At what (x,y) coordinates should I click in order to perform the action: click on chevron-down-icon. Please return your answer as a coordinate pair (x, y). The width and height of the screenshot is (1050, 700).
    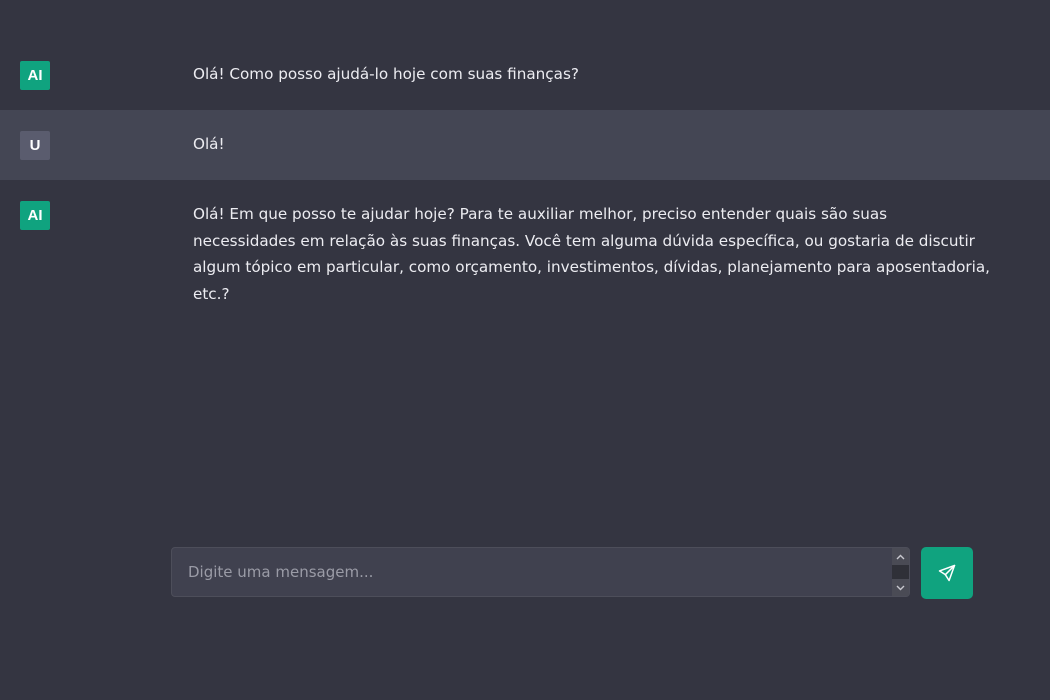
    Looking at the image, I should click on (900, 587).